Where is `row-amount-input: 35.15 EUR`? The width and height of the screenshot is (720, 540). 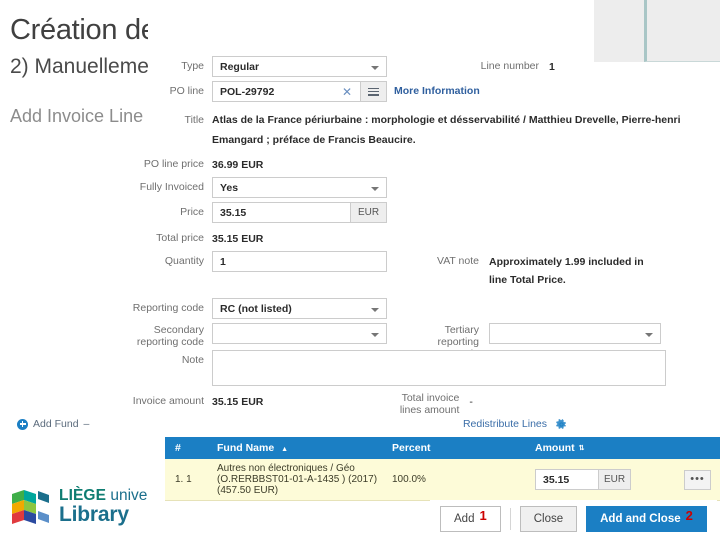
row-amount-input: 35.15 EUR is located at coordinates (583, 479).